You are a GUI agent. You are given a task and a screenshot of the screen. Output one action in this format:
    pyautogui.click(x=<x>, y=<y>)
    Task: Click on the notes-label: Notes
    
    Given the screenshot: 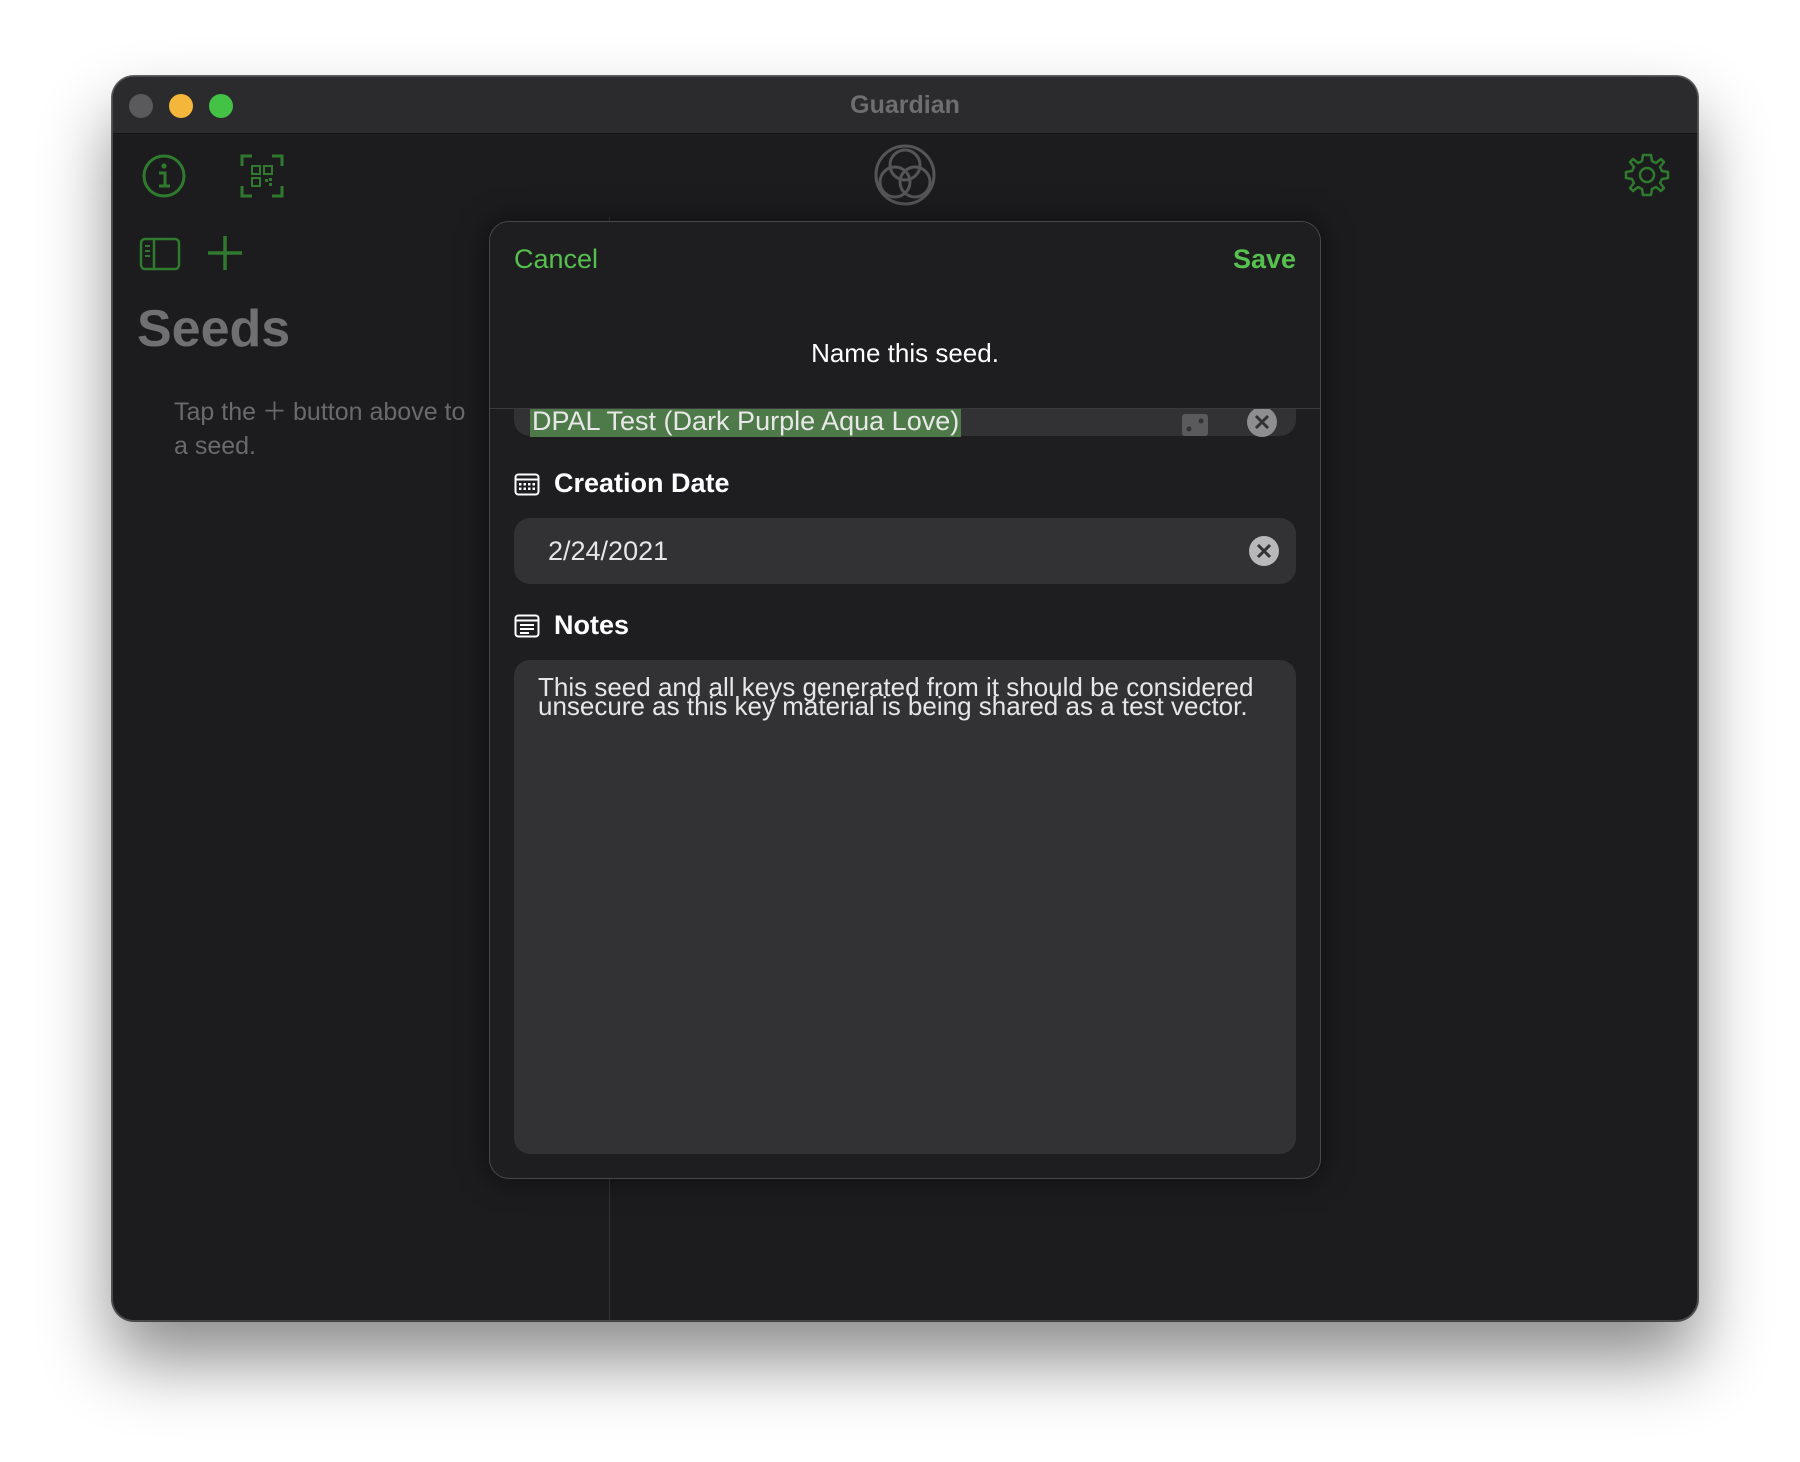 What is the action you would take?
    pyautogui.click(x=571, y=625)
    